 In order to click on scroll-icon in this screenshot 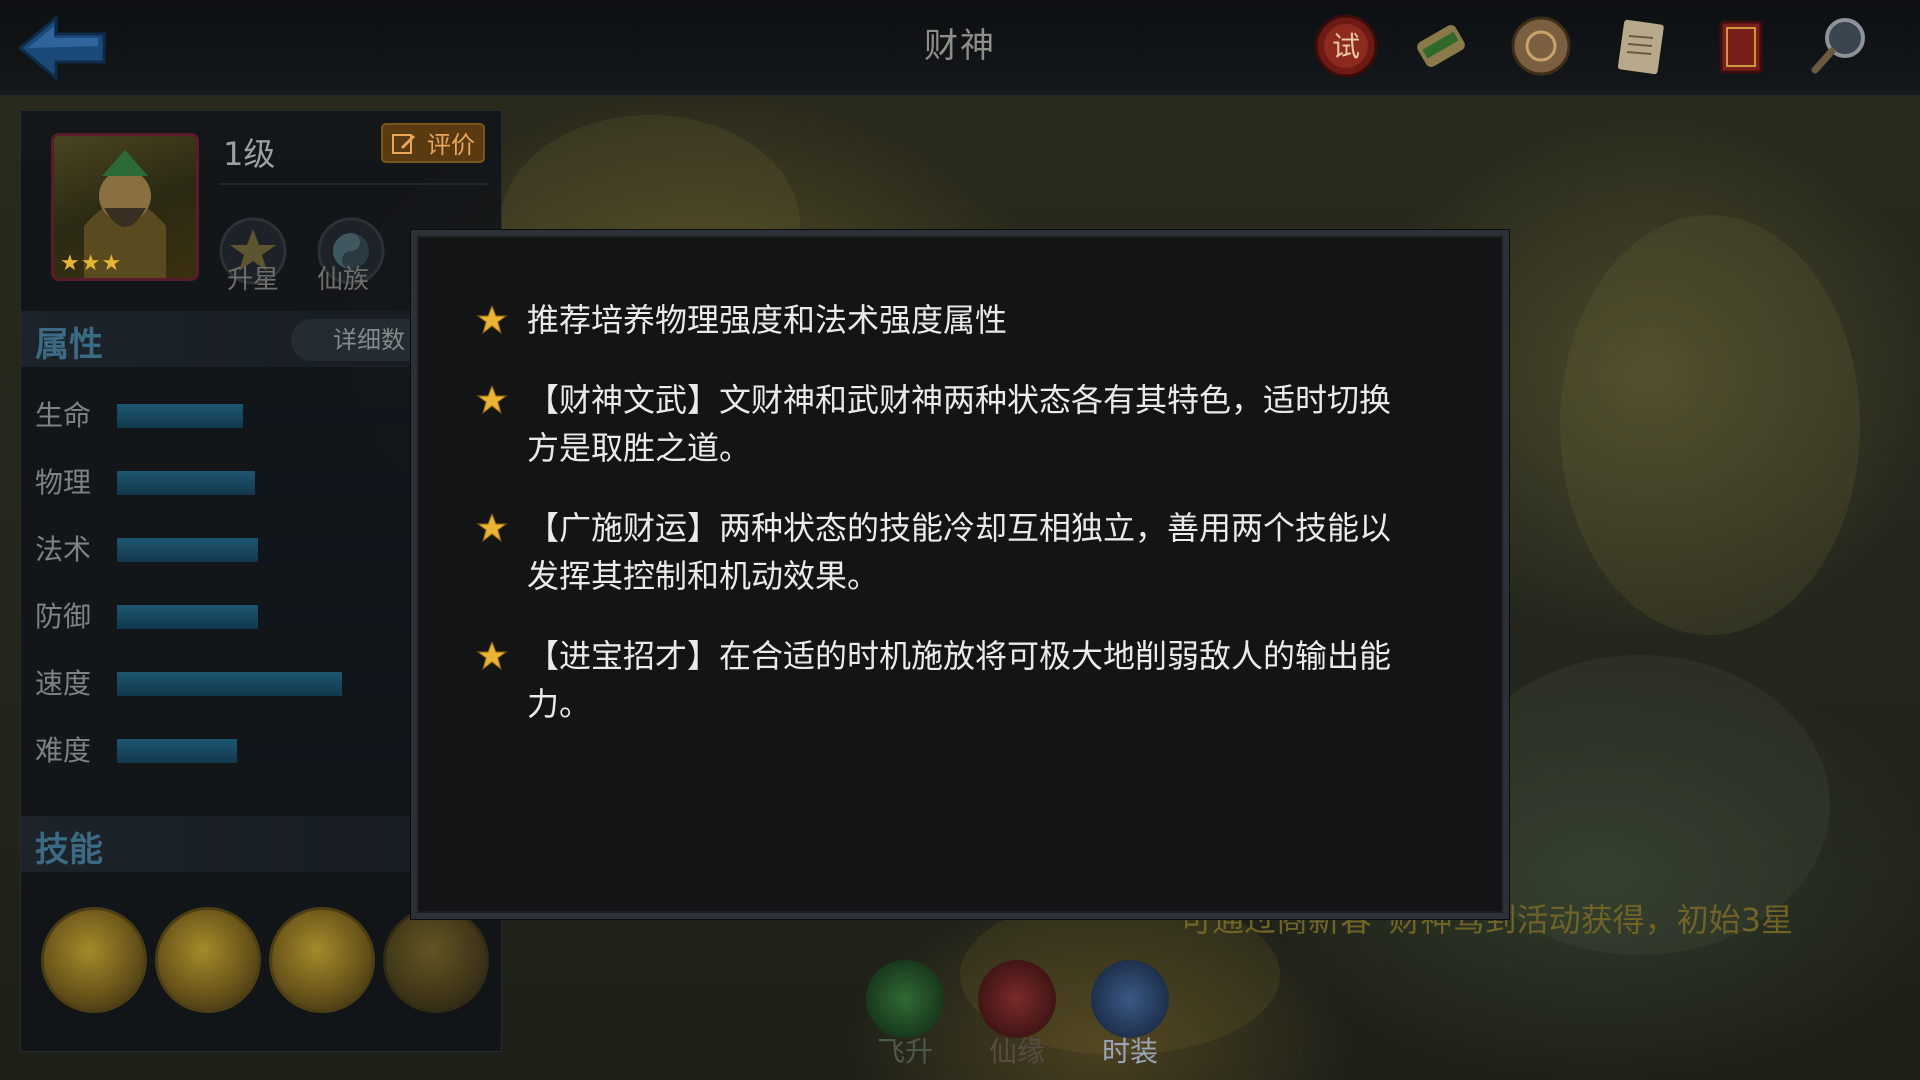, I will do `click(1441, 46)`.